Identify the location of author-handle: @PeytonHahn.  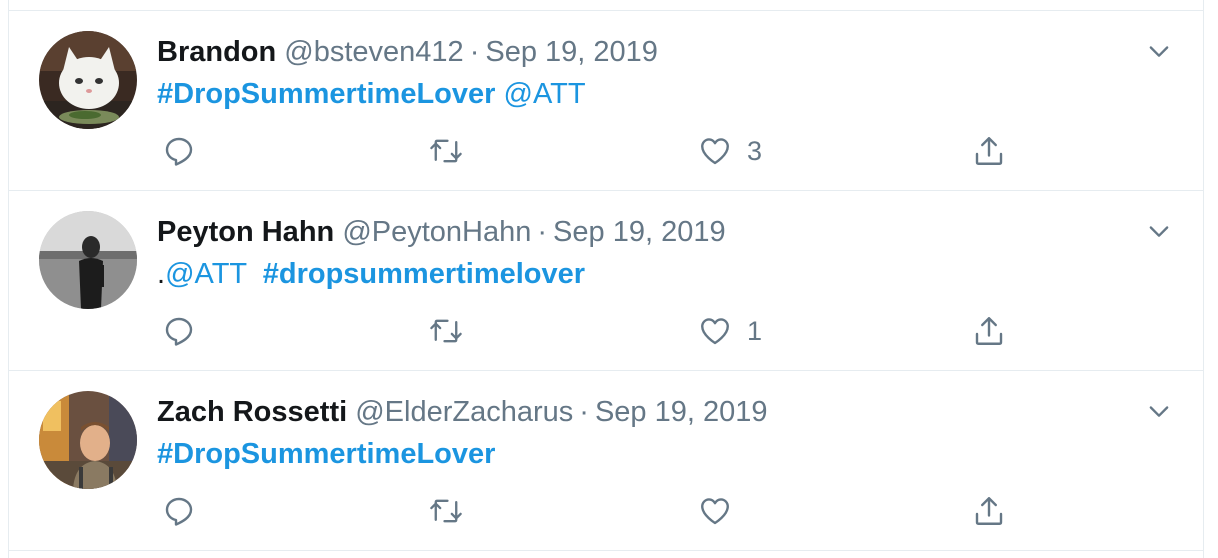
(436, 232).